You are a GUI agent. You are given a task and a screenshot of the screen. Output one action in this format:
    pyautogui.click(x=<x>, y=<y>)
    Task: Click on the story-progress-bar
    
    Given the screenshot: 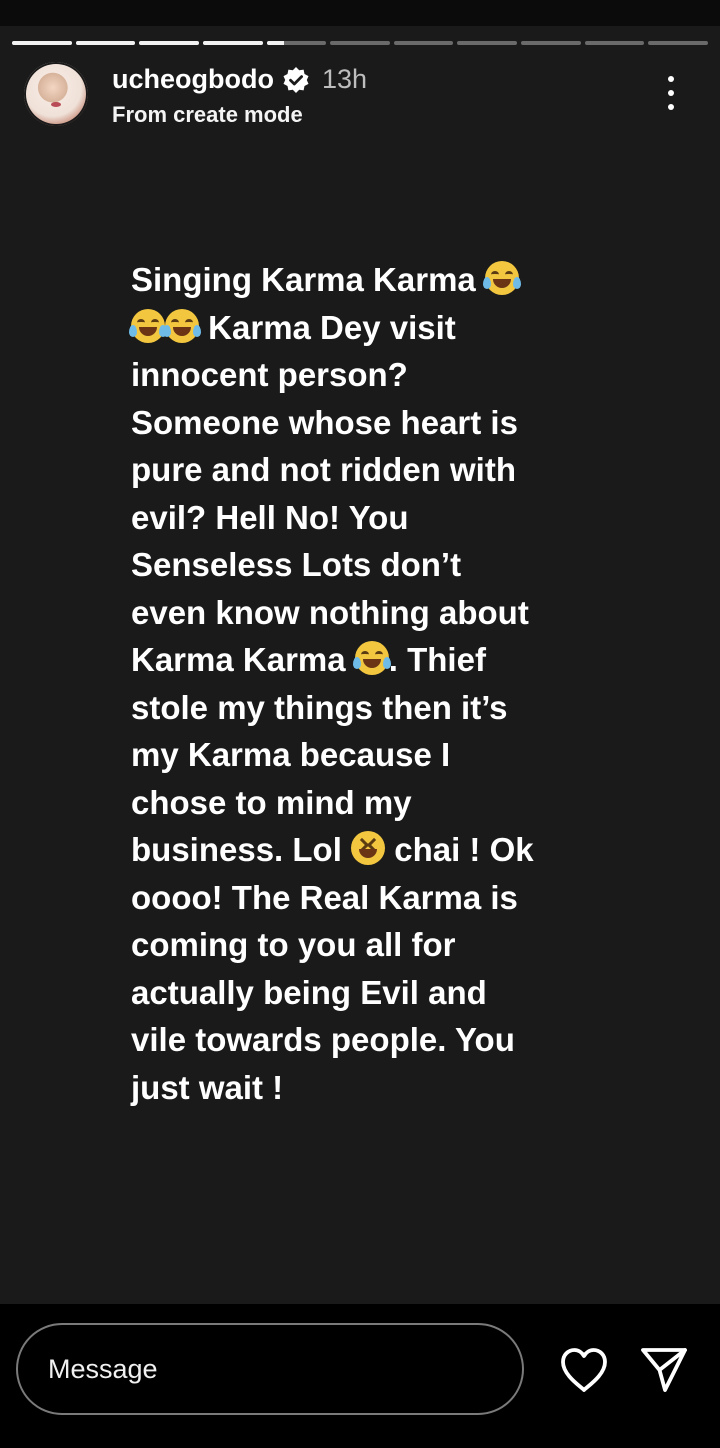 What is the action you would take?
    pyautogui.click(x=360, y=43)
    